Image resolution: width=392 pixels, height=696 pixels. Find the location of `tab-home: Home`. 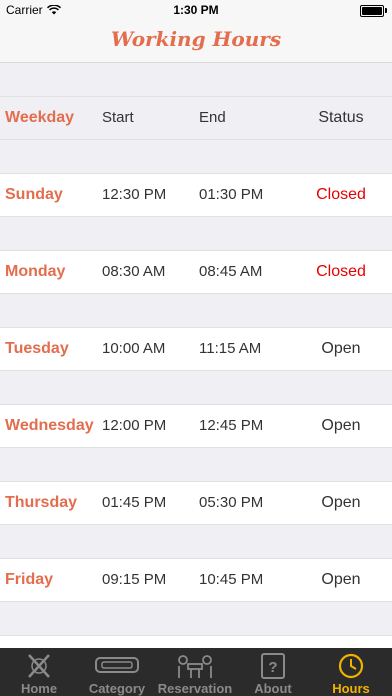

tab-home: Home is located at coordinates (39, 672).